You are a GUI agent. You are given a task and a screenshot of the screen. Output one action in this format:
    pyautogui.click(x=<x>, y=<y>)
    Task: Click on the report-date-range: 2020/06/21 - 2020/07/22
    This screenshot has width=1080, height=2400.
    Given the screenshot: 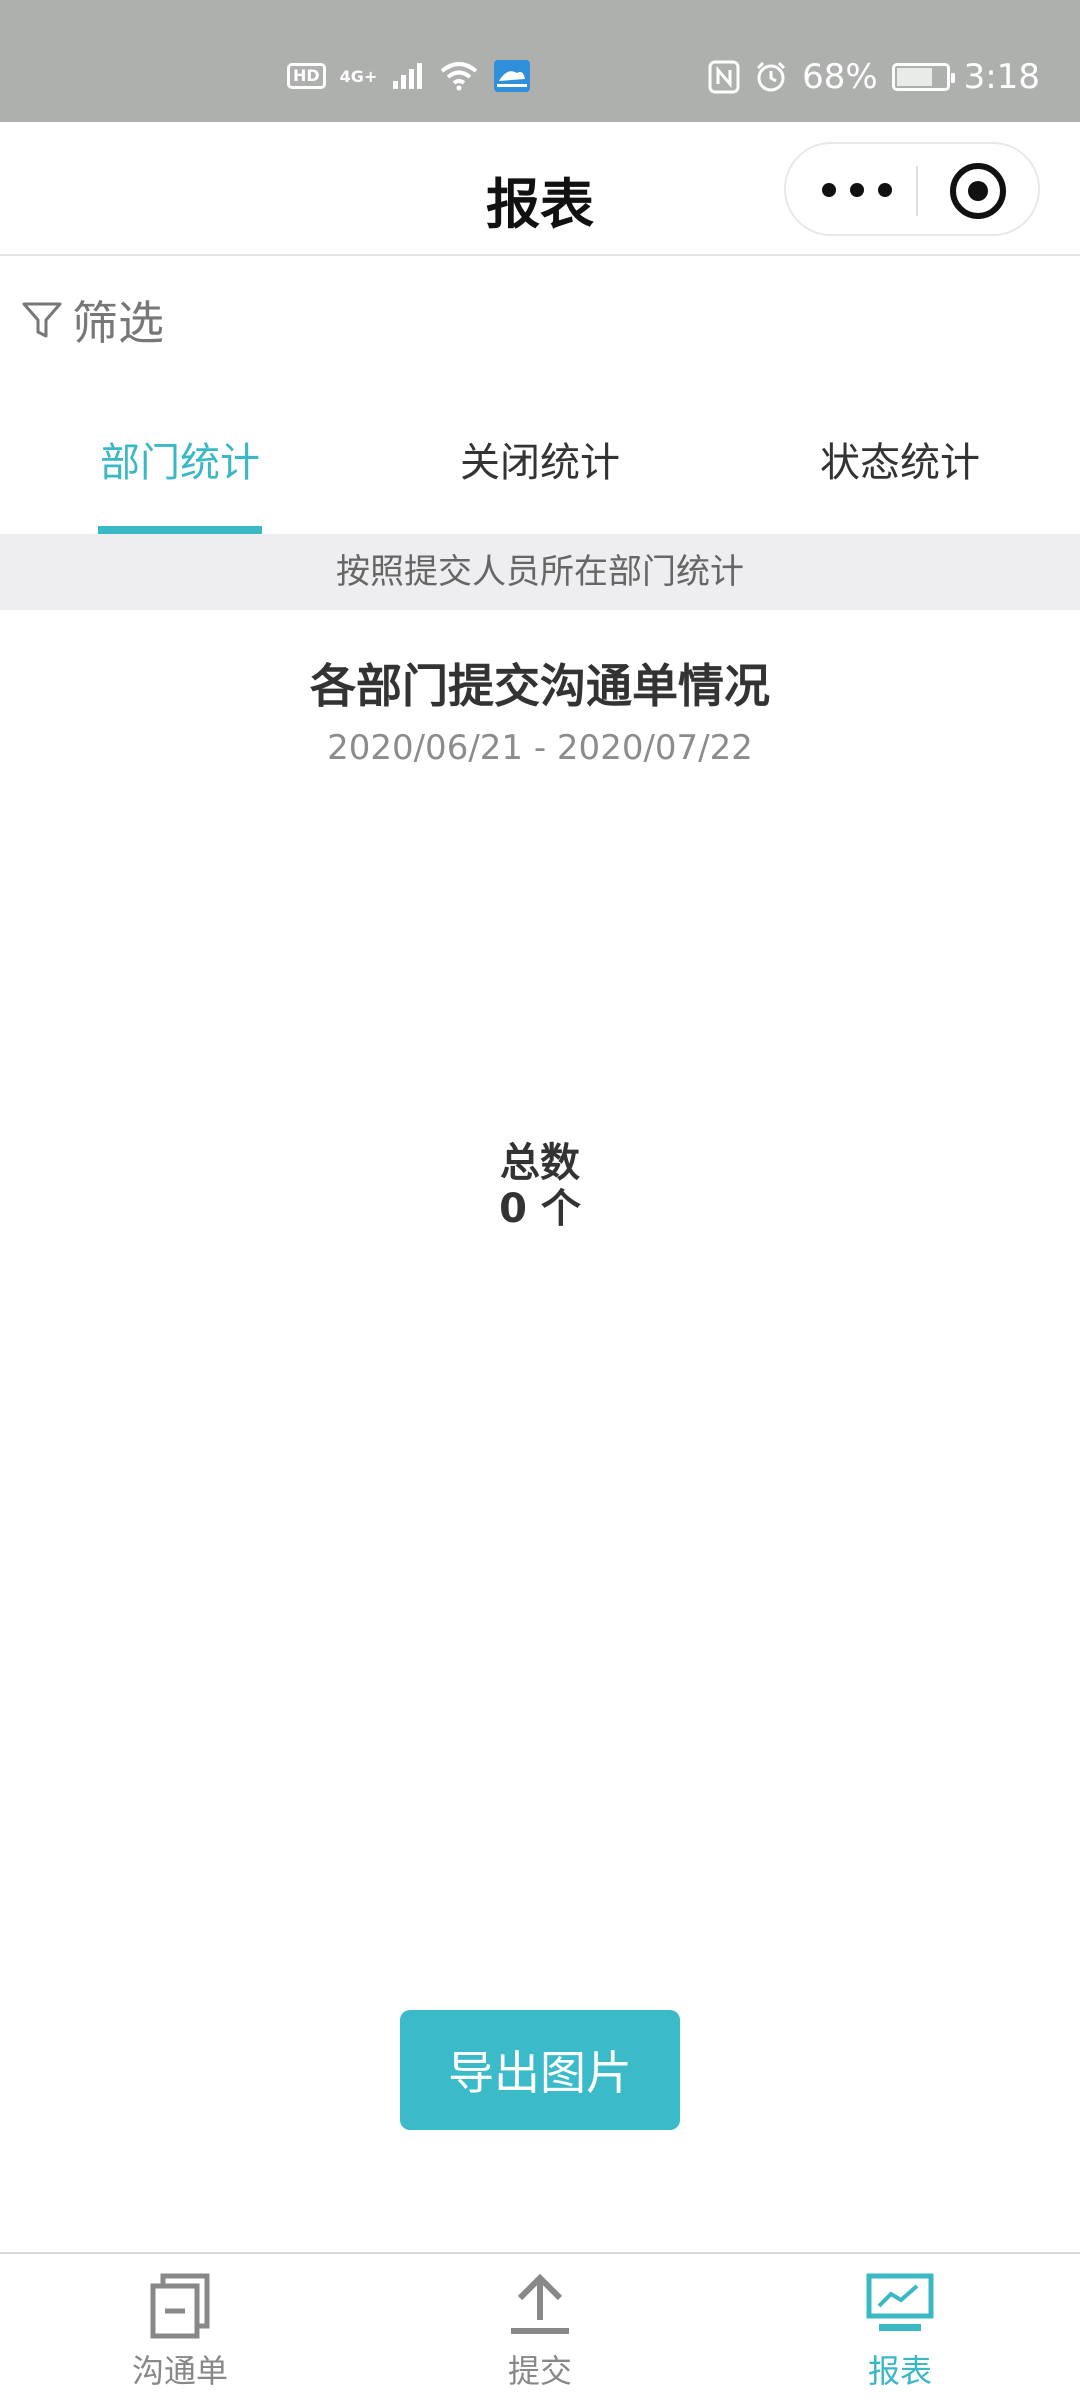 What is the action you would take?
    pyautogui.click(x=540, y=748)
    